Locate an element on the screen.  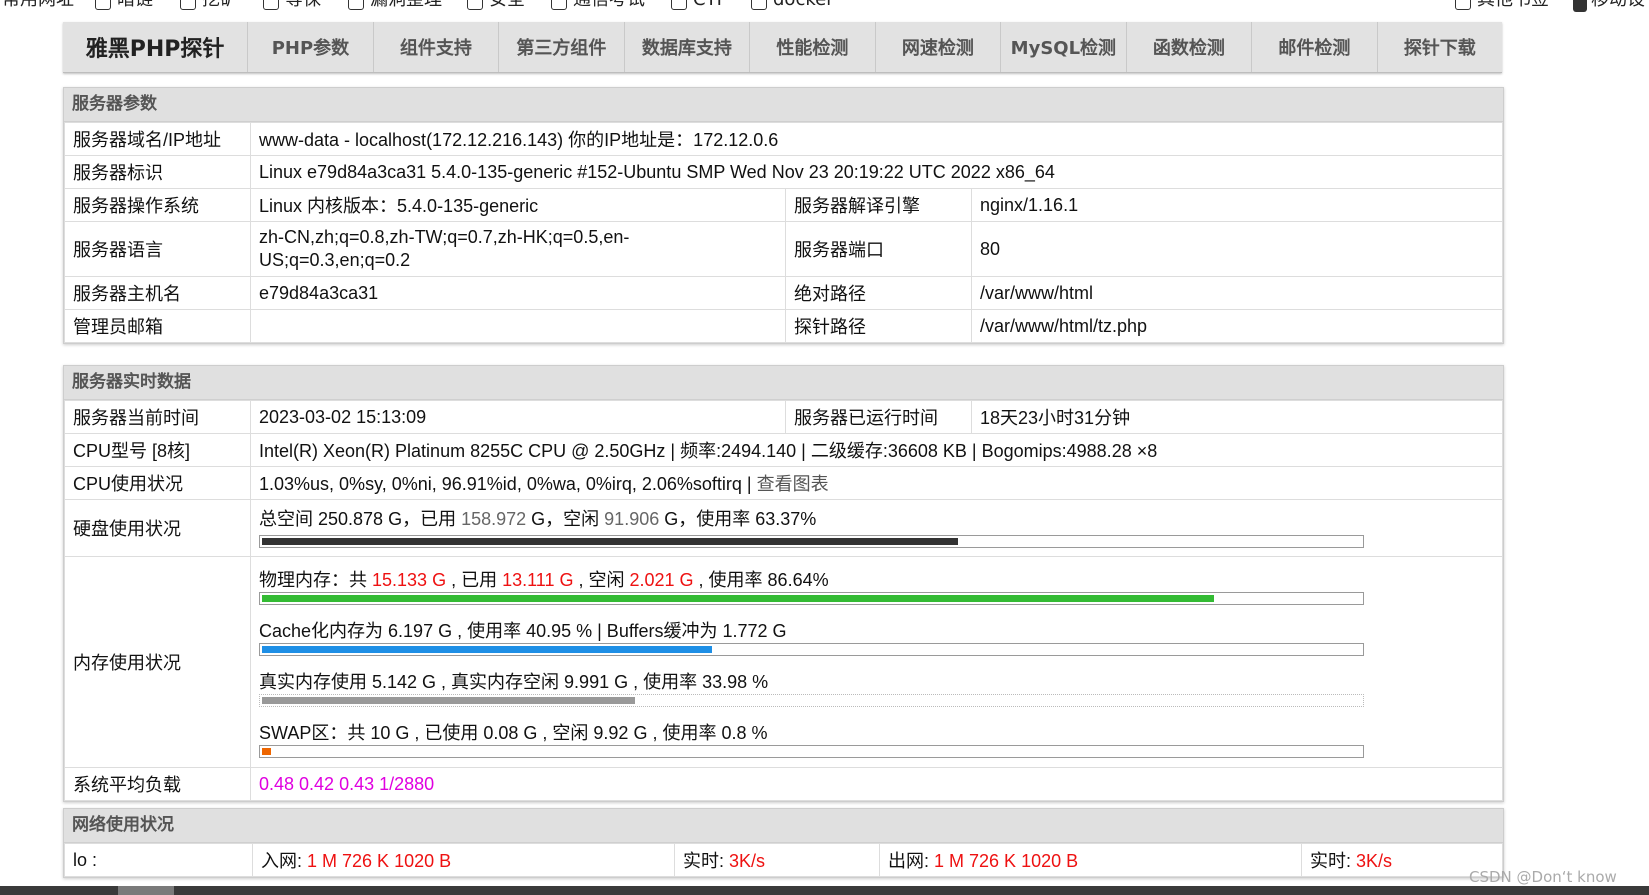
tab-database: 数据库支持 is located at coordinates (688, 47).